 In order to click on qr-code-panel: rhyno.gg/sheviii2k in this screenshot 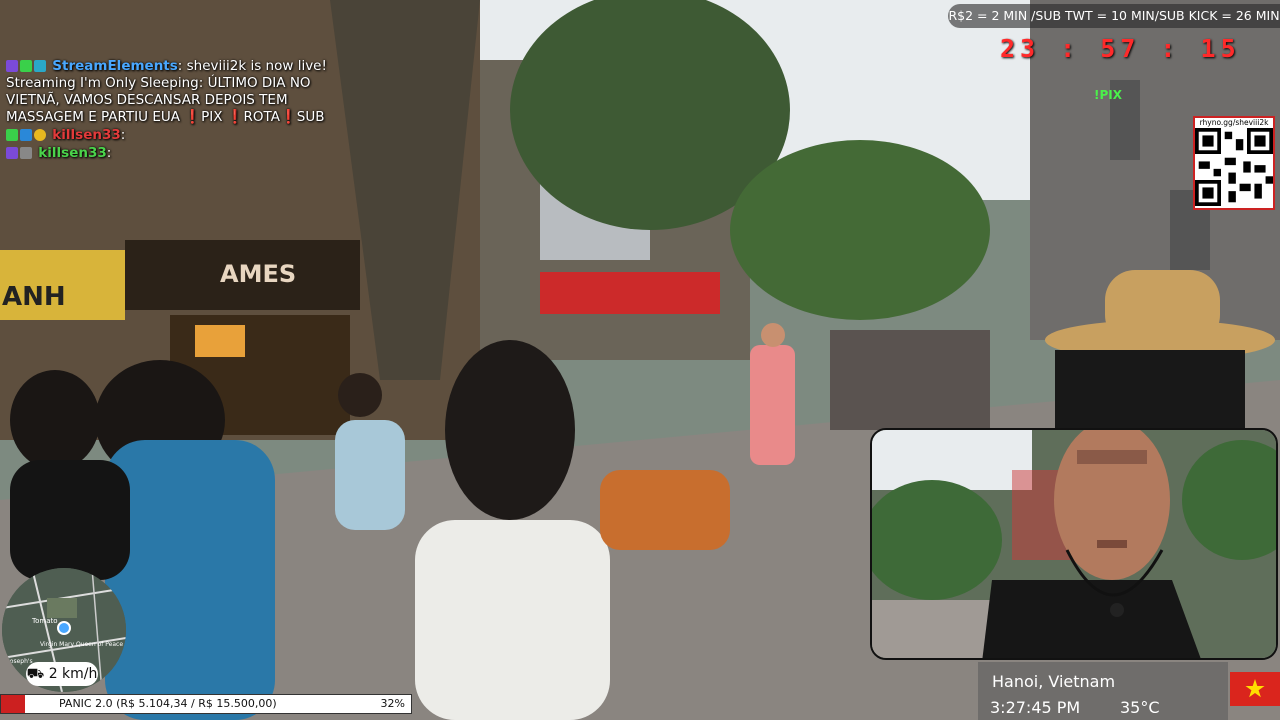, I will do `click(1234, 163)`.